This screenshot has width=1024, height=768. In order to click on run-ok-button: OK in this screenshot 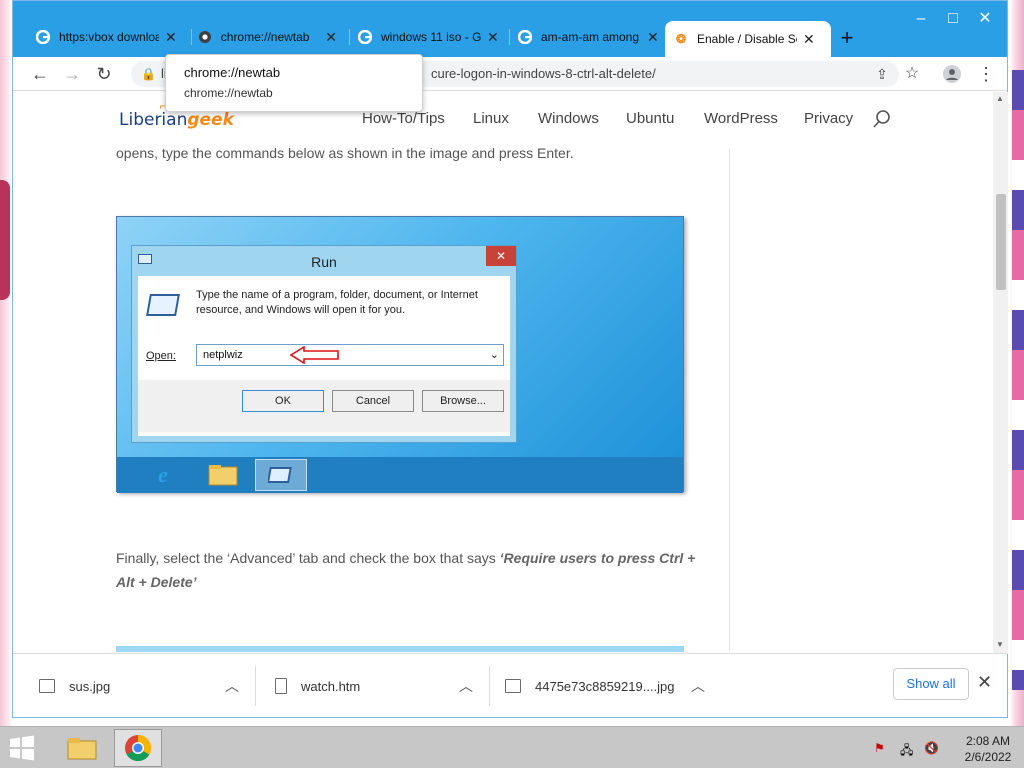, I will do `click(283, 401)`.